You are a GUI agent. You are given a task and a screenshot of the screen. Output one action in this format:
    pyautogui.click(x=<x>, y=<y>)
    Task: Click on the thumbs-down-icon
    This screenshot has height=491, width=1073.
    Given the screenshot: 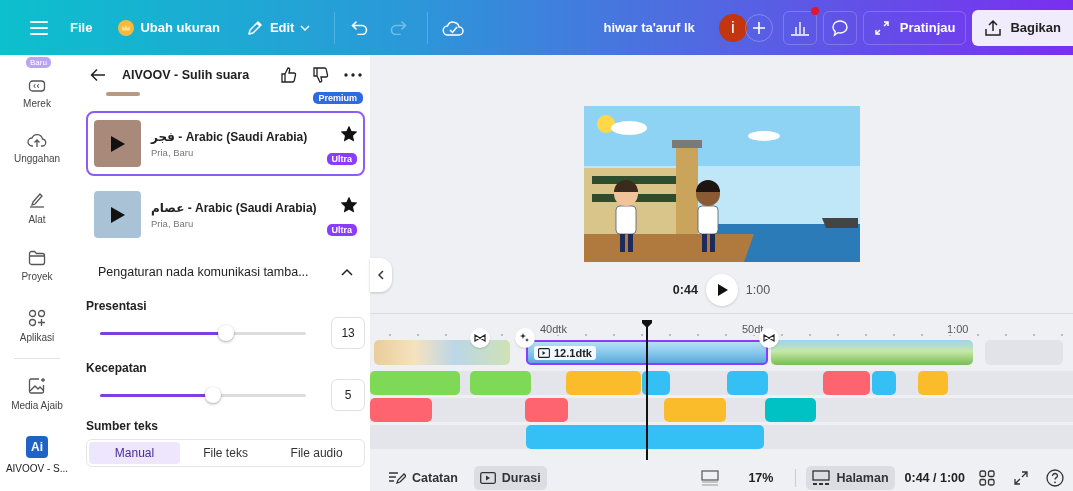 What is the action you would take?
    pyautogui.click(x=321, y=75)
    